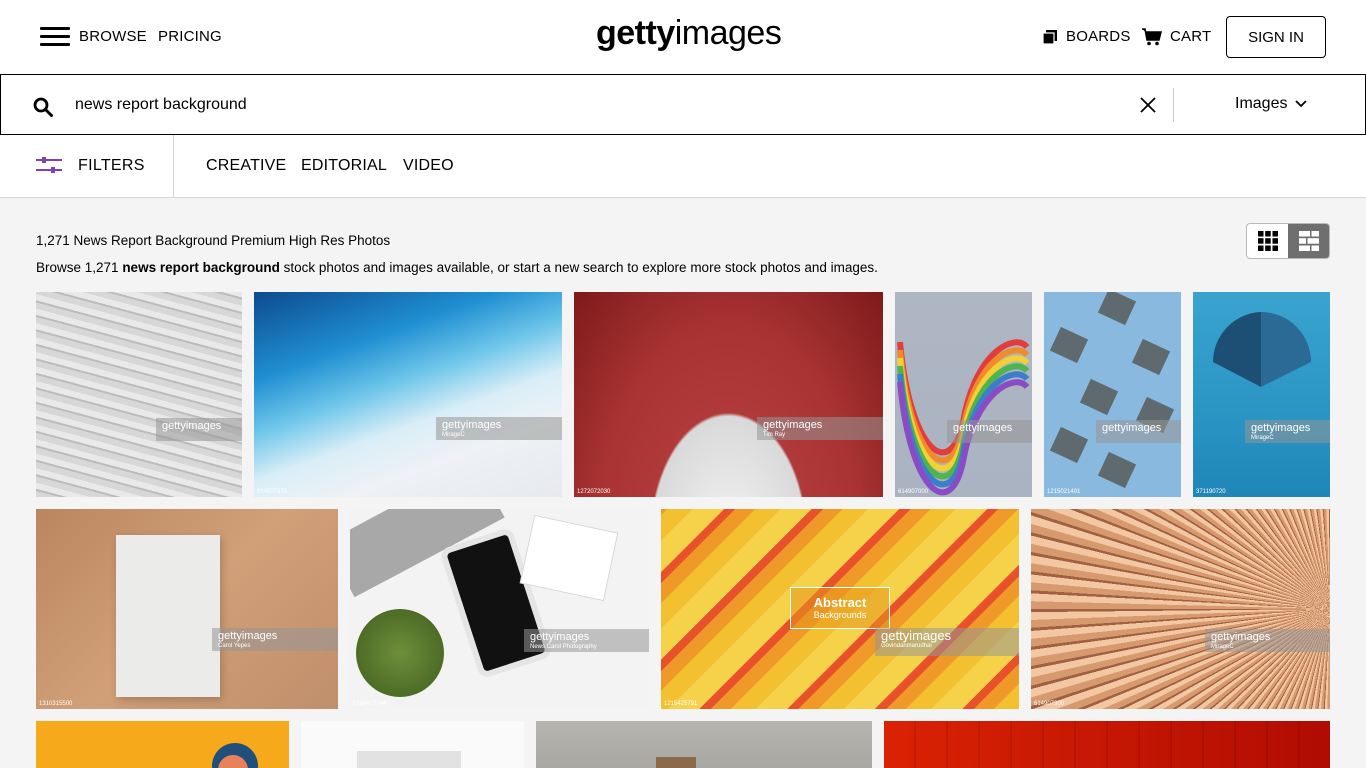  I want to click on watermark: gettyimages News Carol Photography, so click(586, 640).